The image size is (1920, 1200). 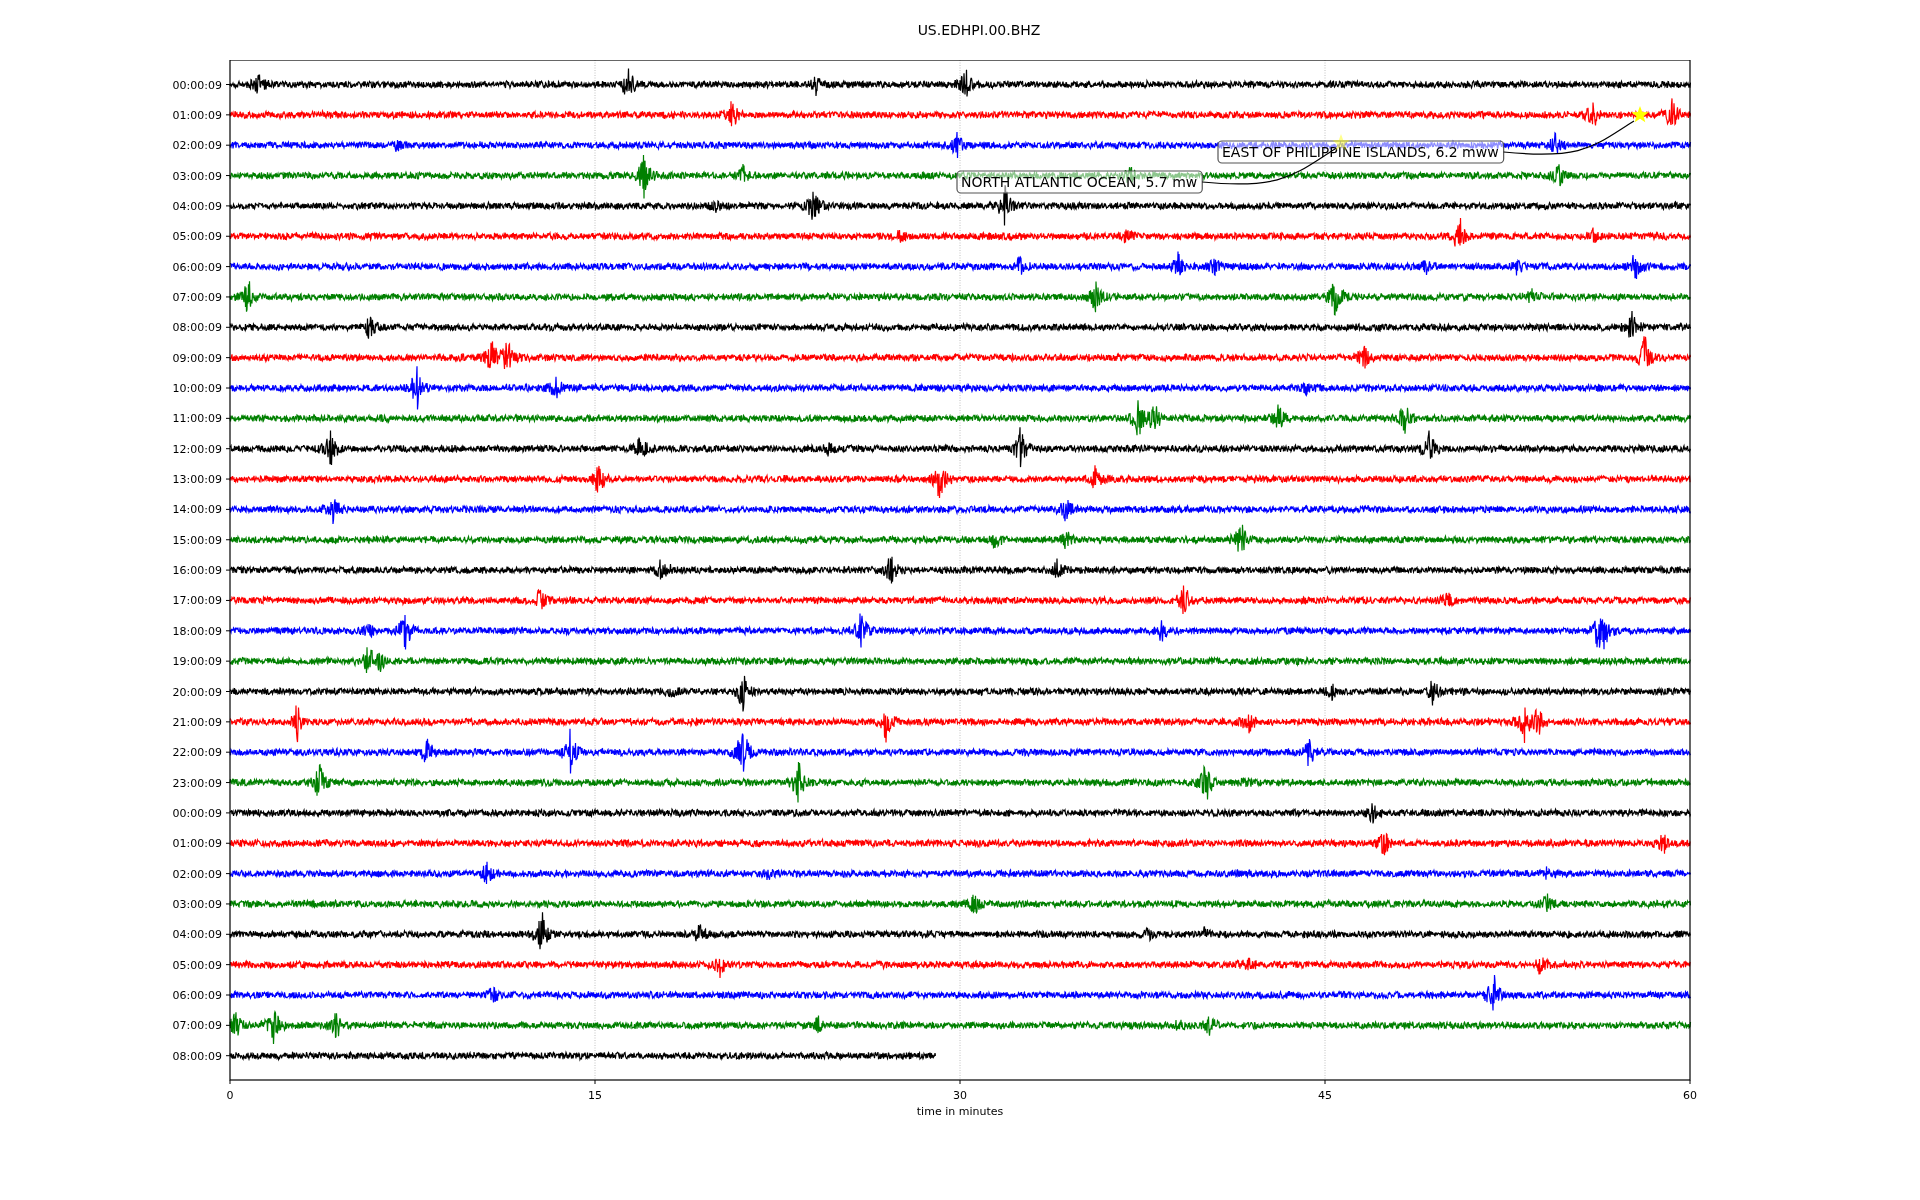 I want to click on row-label: 18:00:09, so click(x=197, y=631).